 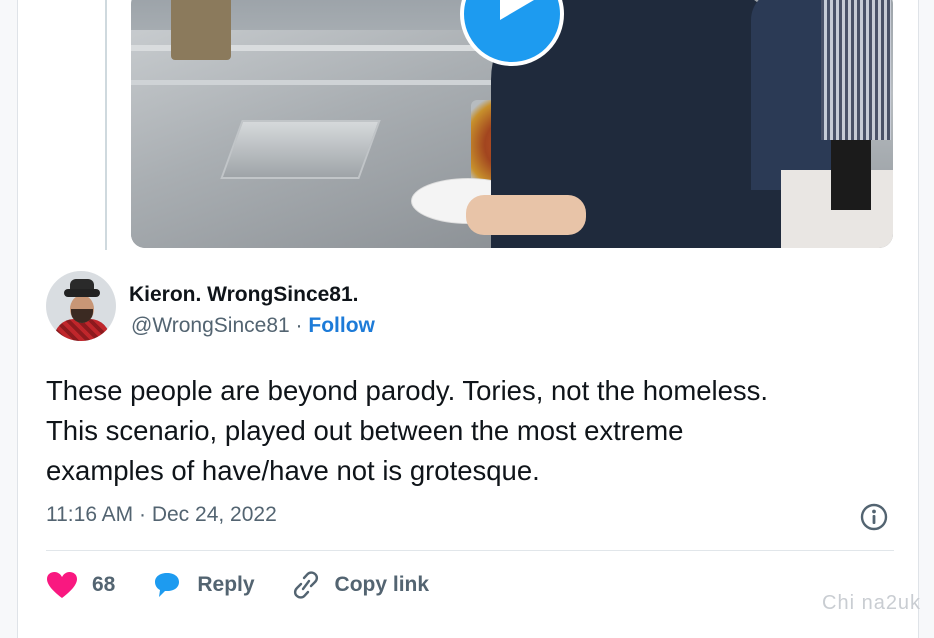 I want to click on info-icon, so click(x=874, y=517).